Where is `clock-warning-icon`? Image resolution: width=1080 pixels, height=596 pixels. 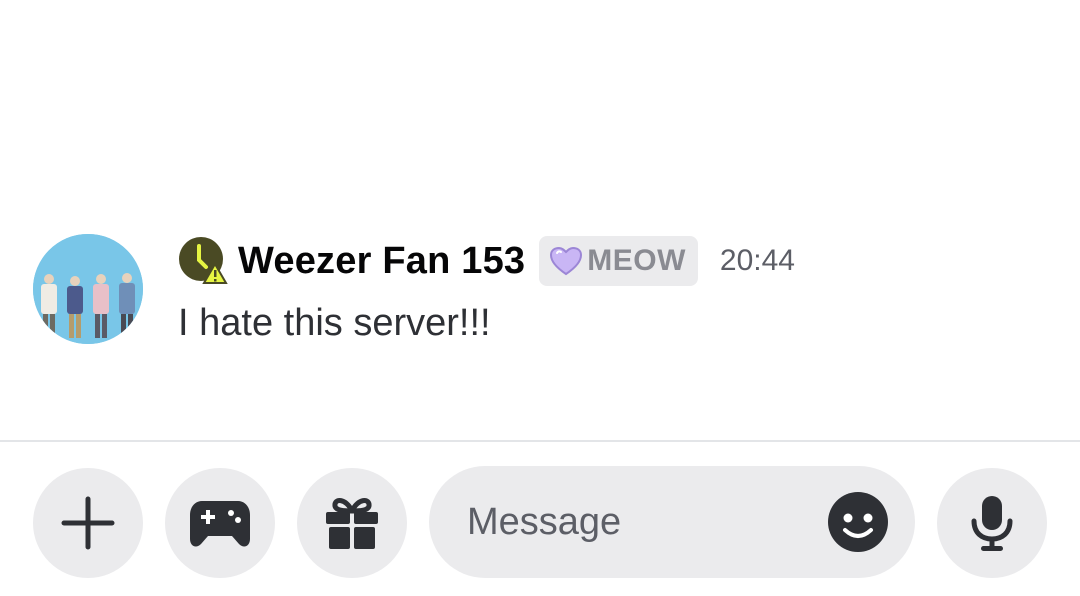
clock-warning-icon is located at coordinates (203, 260).